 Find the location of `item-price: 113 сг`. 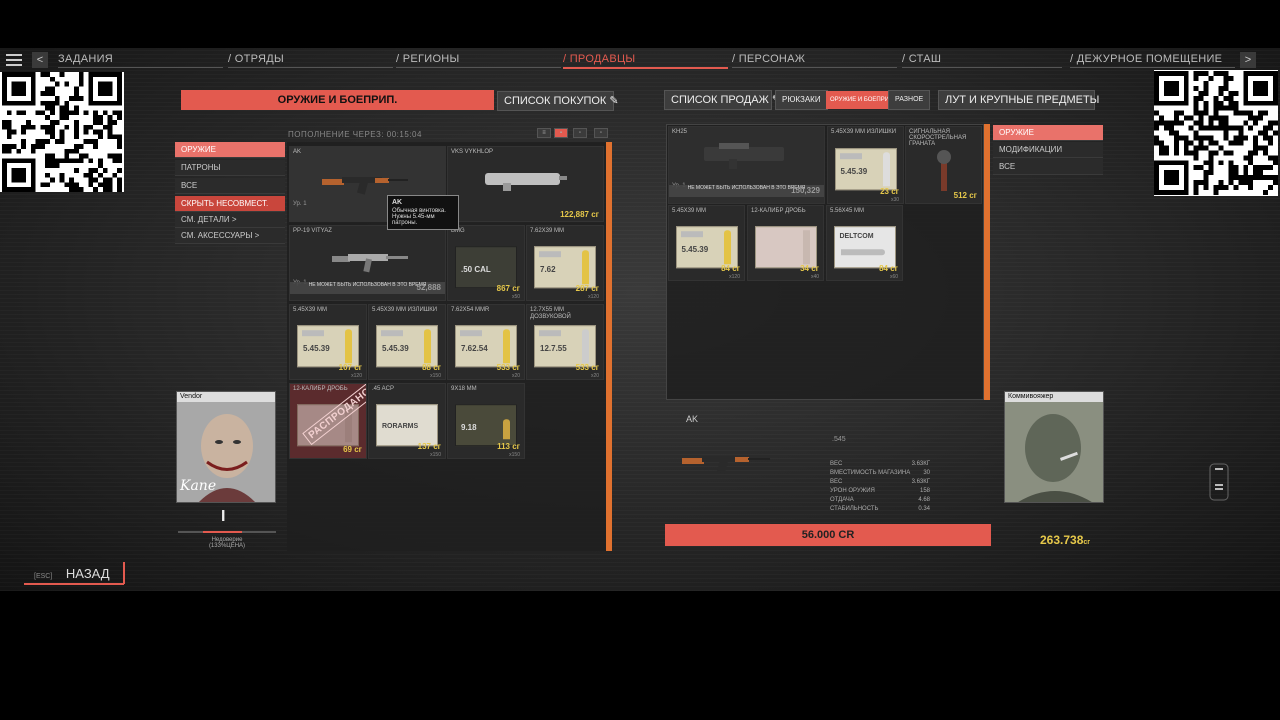

item-price: 113 сг is located at coordinates (508, 446).